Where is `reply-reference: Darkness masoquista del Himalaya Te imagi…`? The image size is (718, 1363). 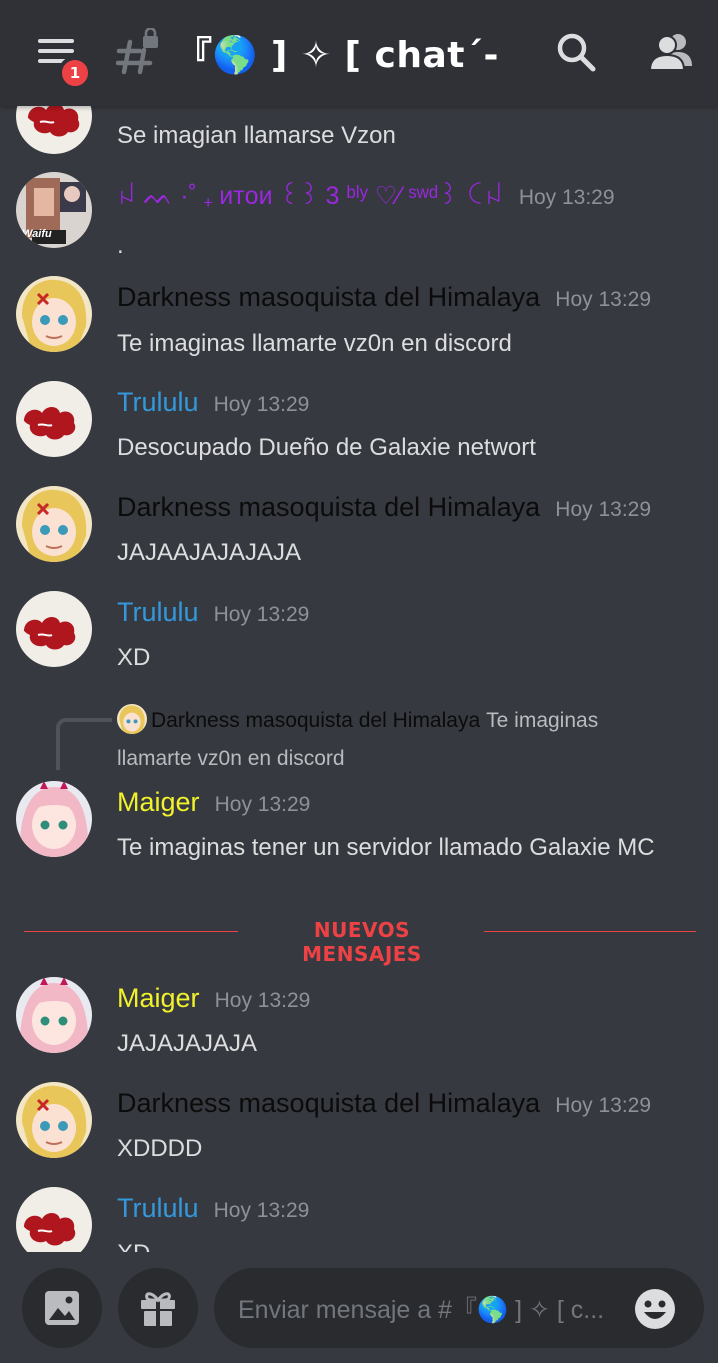
reply-reference: Darkness masoquista del Himalaya Te imagi… is located at coordinates (407, 740).